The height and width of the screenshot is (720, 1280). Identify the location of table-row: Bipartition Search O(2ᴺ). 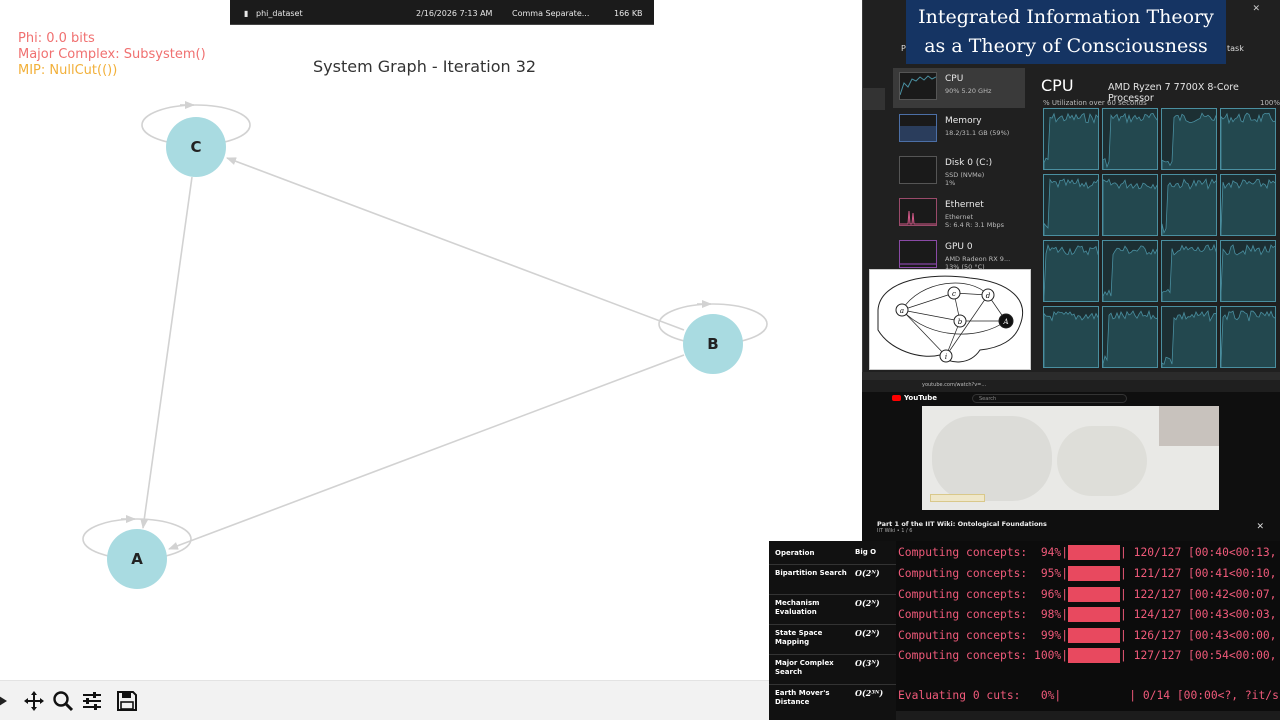
(832, 580).